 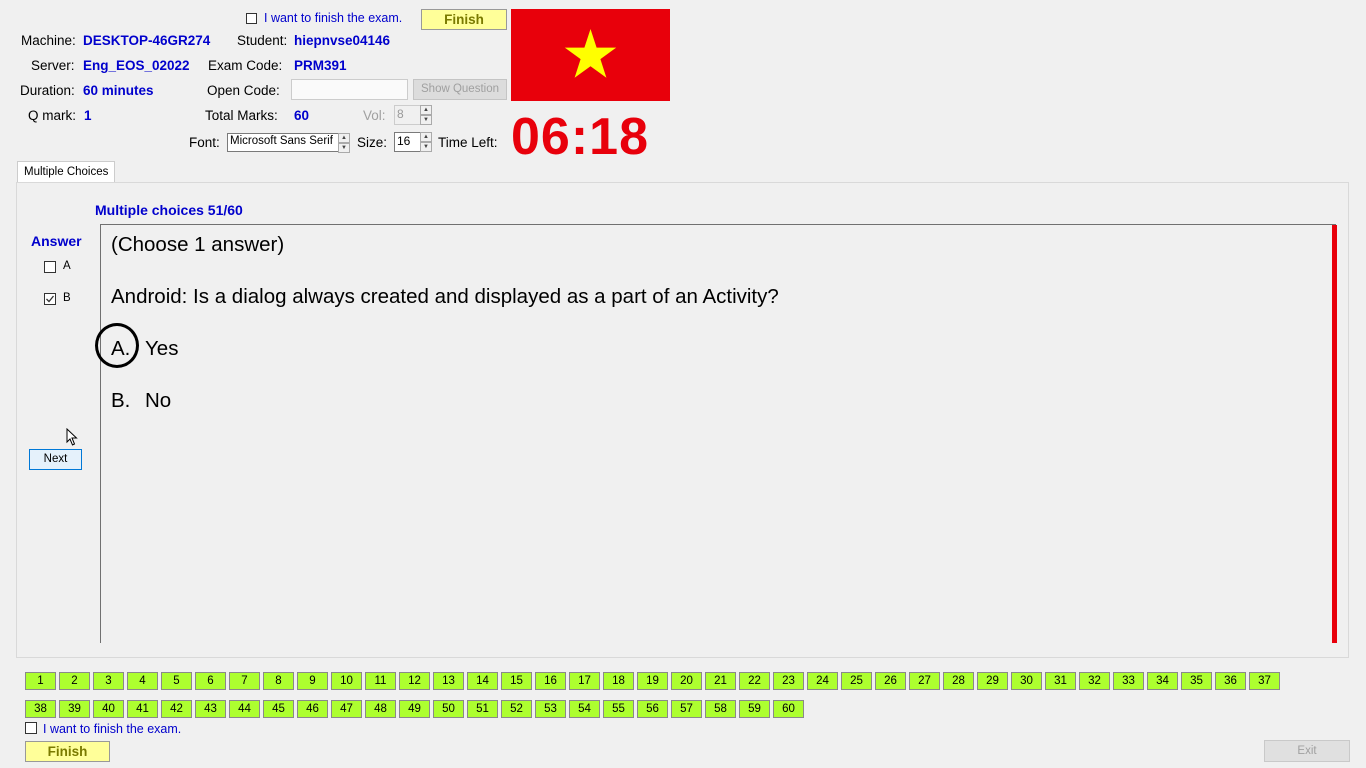 I want to click on question-nav-button-21: 21, so click(x=720, y=681).